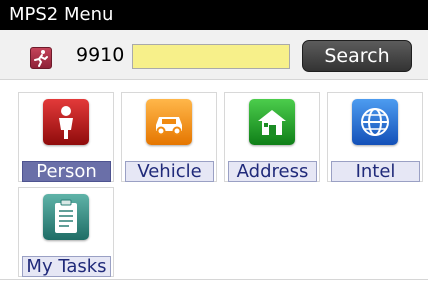  Describe the element at coordinates (214, 279) in the screenshot. I see `divider` at that location.